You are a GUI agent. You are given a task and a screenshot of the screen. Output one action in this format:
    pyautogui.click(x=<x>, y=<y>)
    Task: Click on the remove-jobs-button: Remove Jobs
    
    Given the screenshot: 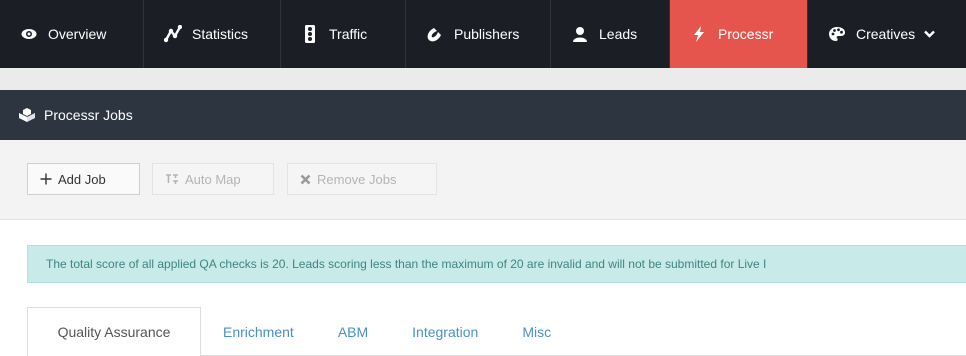 What is the action you would take?
    pyautogui.click(x=362, y=179)
    